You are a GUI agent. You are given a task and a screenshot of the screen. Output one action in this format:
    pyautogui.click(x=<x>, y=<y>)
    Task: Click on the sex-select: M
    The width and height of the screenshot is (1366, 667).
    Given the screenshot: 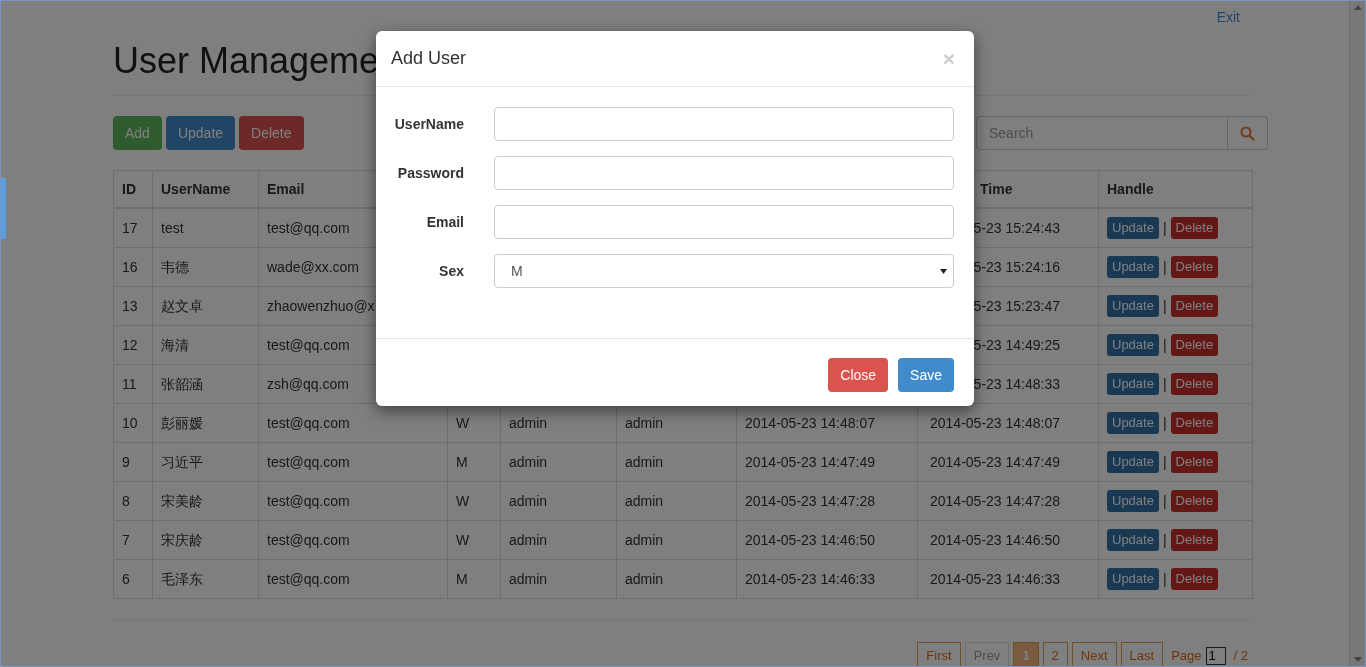 What is the action you would take?
    pyautogui.click(x=724, y=271)
    